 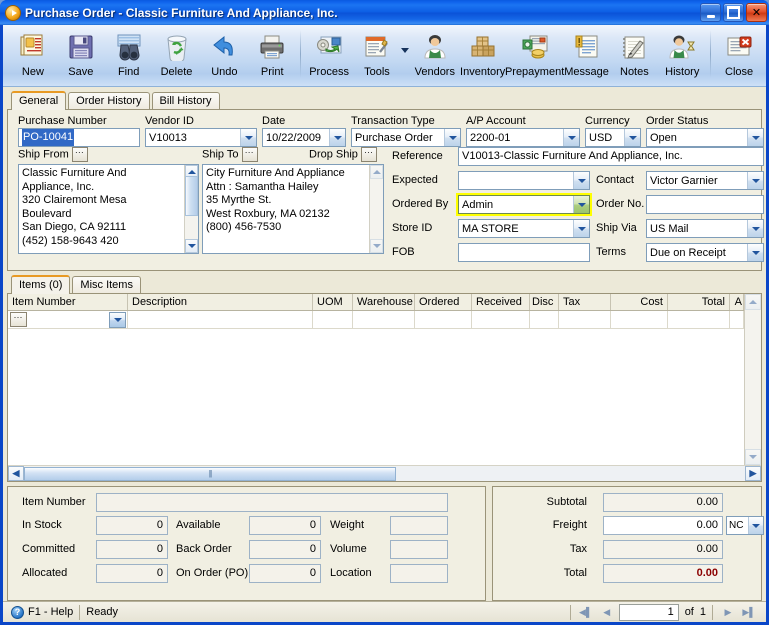 What do you see at coordinates (368, 154) in the screenshot?
I see `drop-ship-lookup-button: ⋯` at bounding box center [368, 154].